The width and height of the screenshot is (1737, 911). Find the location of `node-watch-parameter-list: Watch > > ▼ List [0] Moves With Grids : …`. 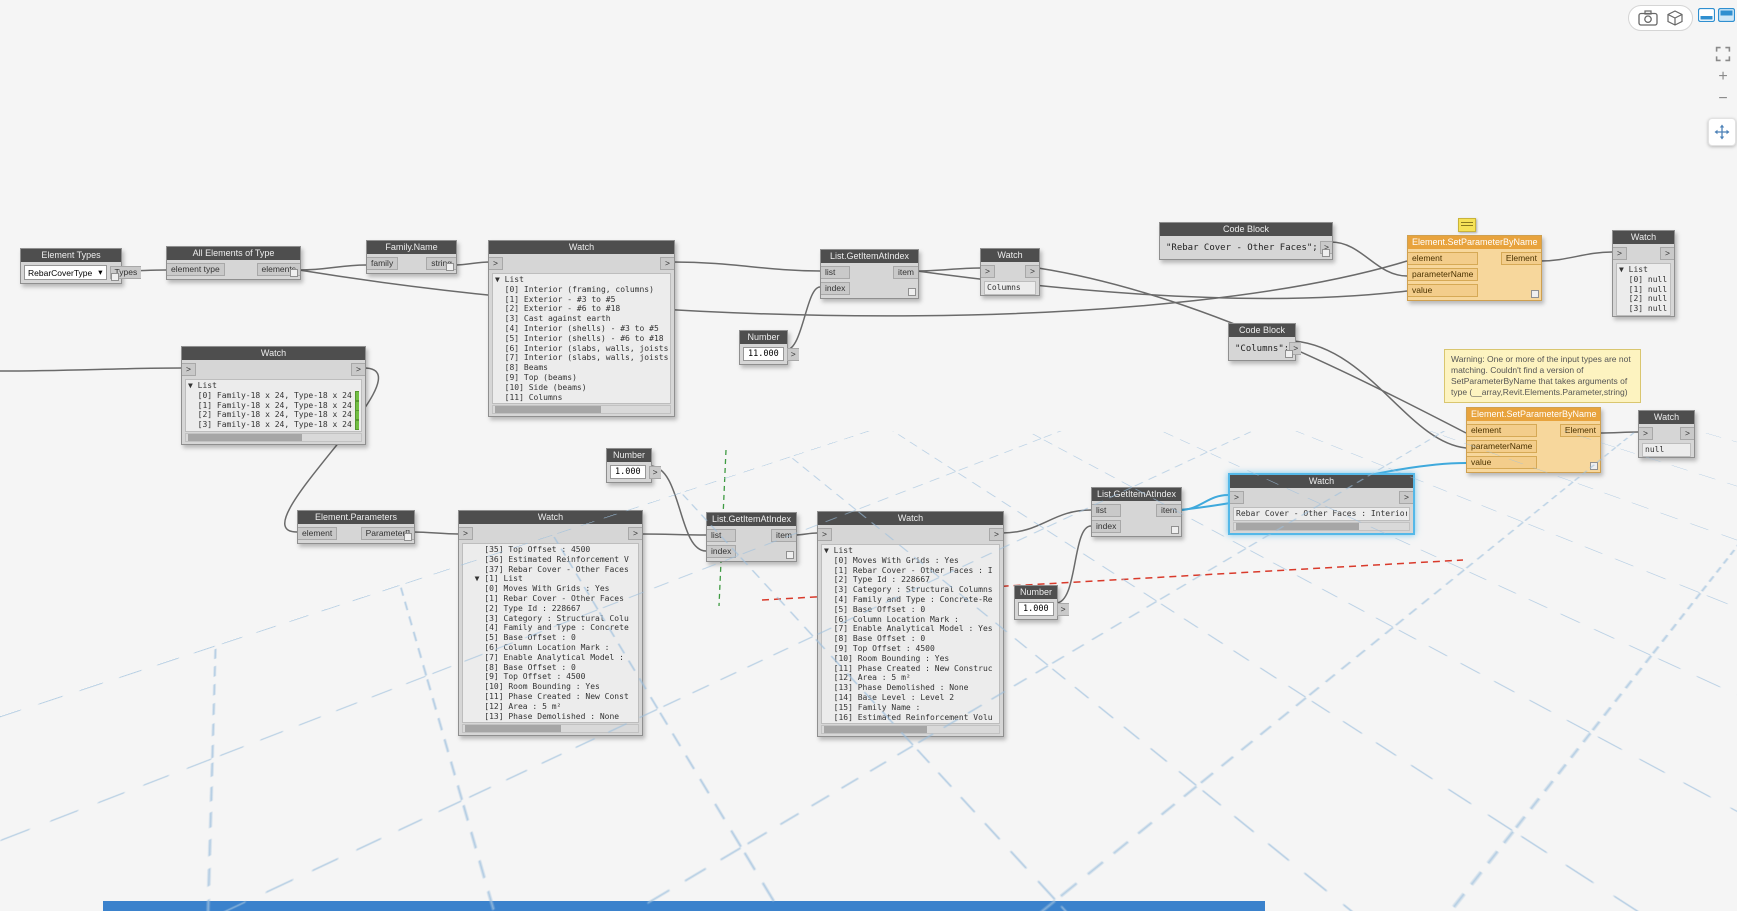

node-watch-parameter-list: Watch > > ▼ List [0] Moves With Grids : … is located at coordinates (910, 624).